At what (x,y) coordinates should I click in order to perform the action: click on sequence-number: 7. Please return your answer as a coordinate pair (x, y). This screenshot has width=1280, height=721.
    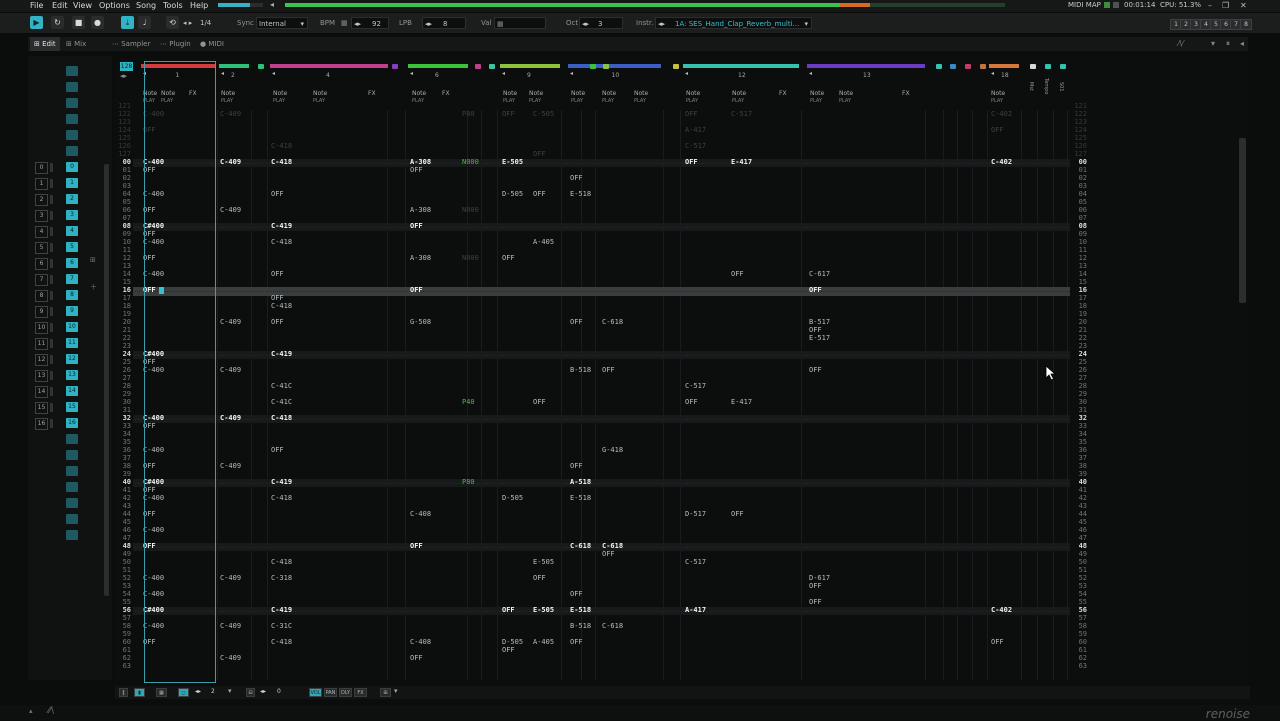
    Looking at the image, I should click on (41, 280).